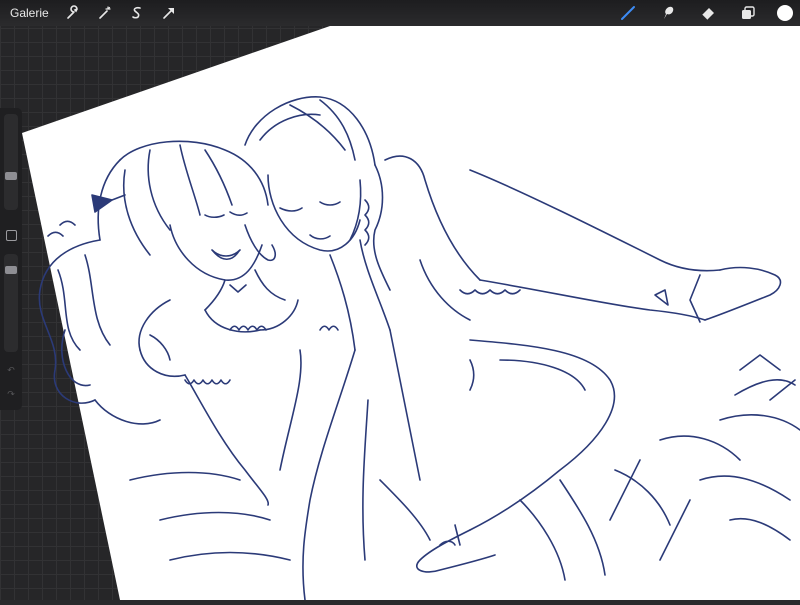  I want to click on undo-icon: ↶, so click(11, 370).